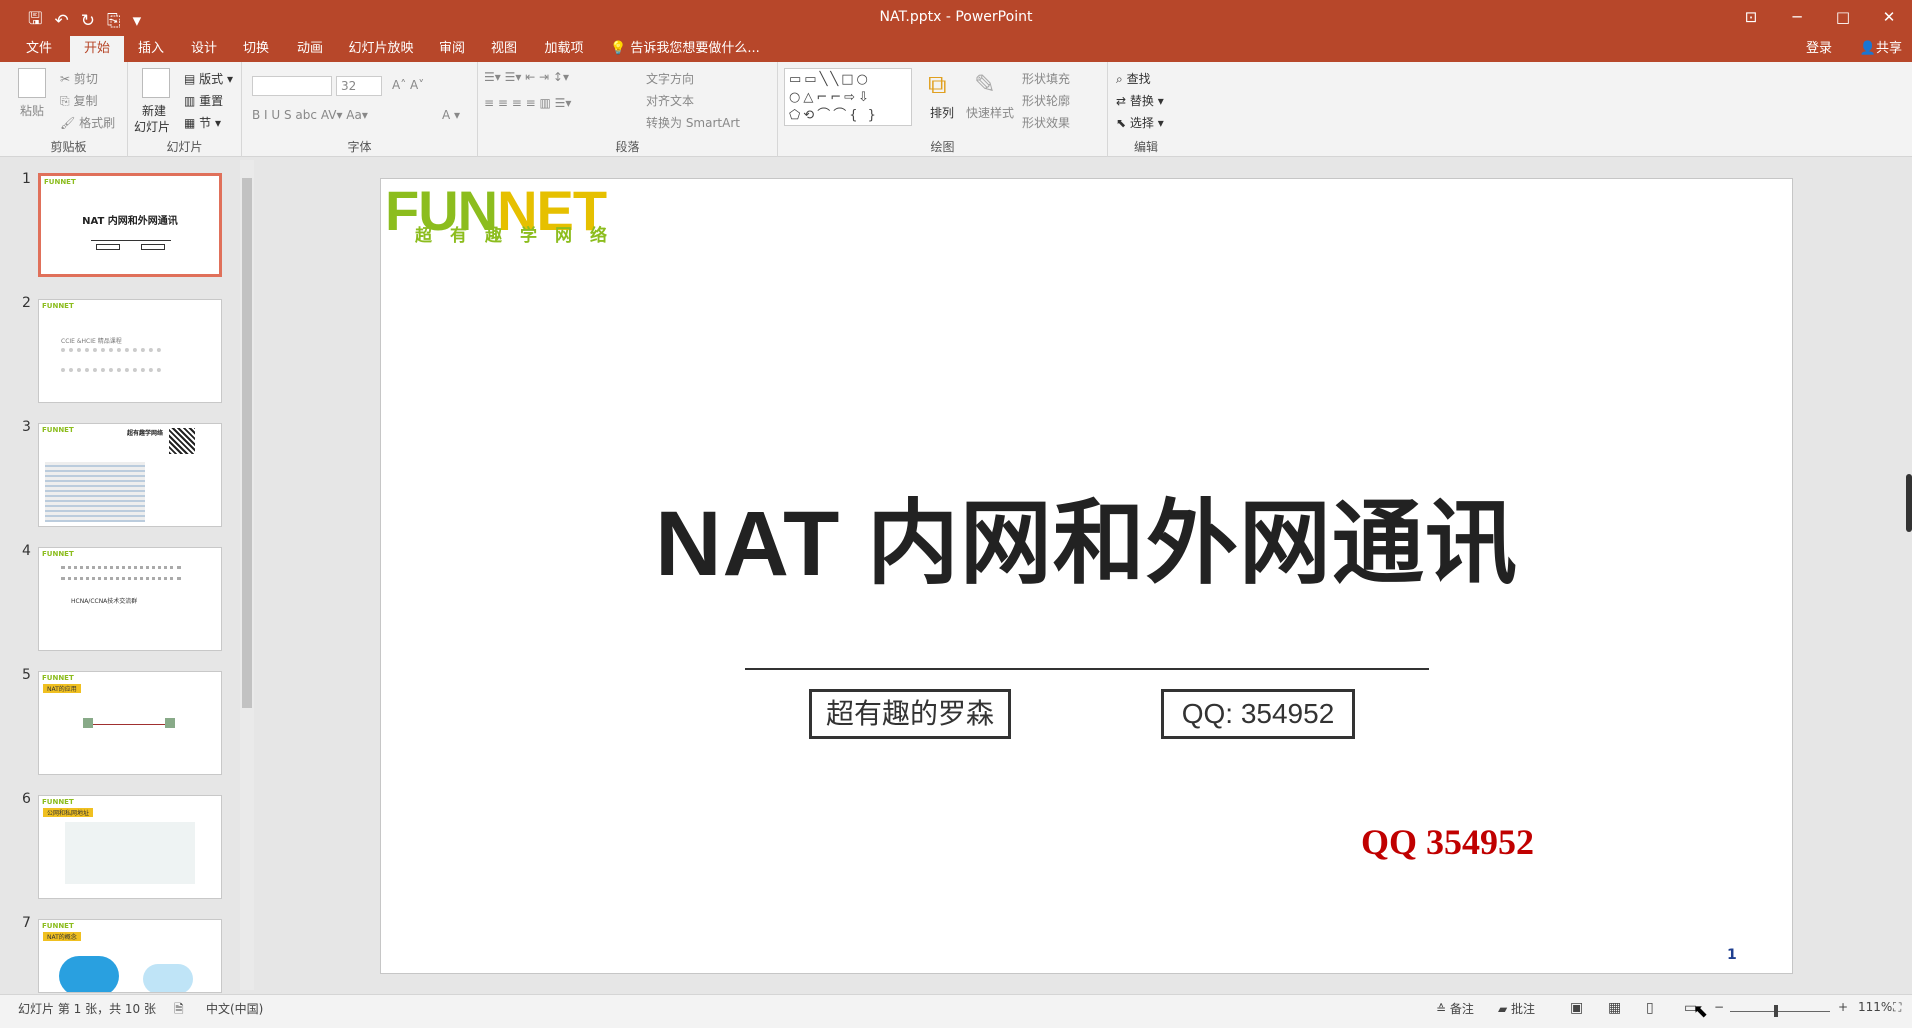 The height and width of the screenshot is (1028, 1912). I want to click on text-direction-button: 文字方向, so click(670, 78).